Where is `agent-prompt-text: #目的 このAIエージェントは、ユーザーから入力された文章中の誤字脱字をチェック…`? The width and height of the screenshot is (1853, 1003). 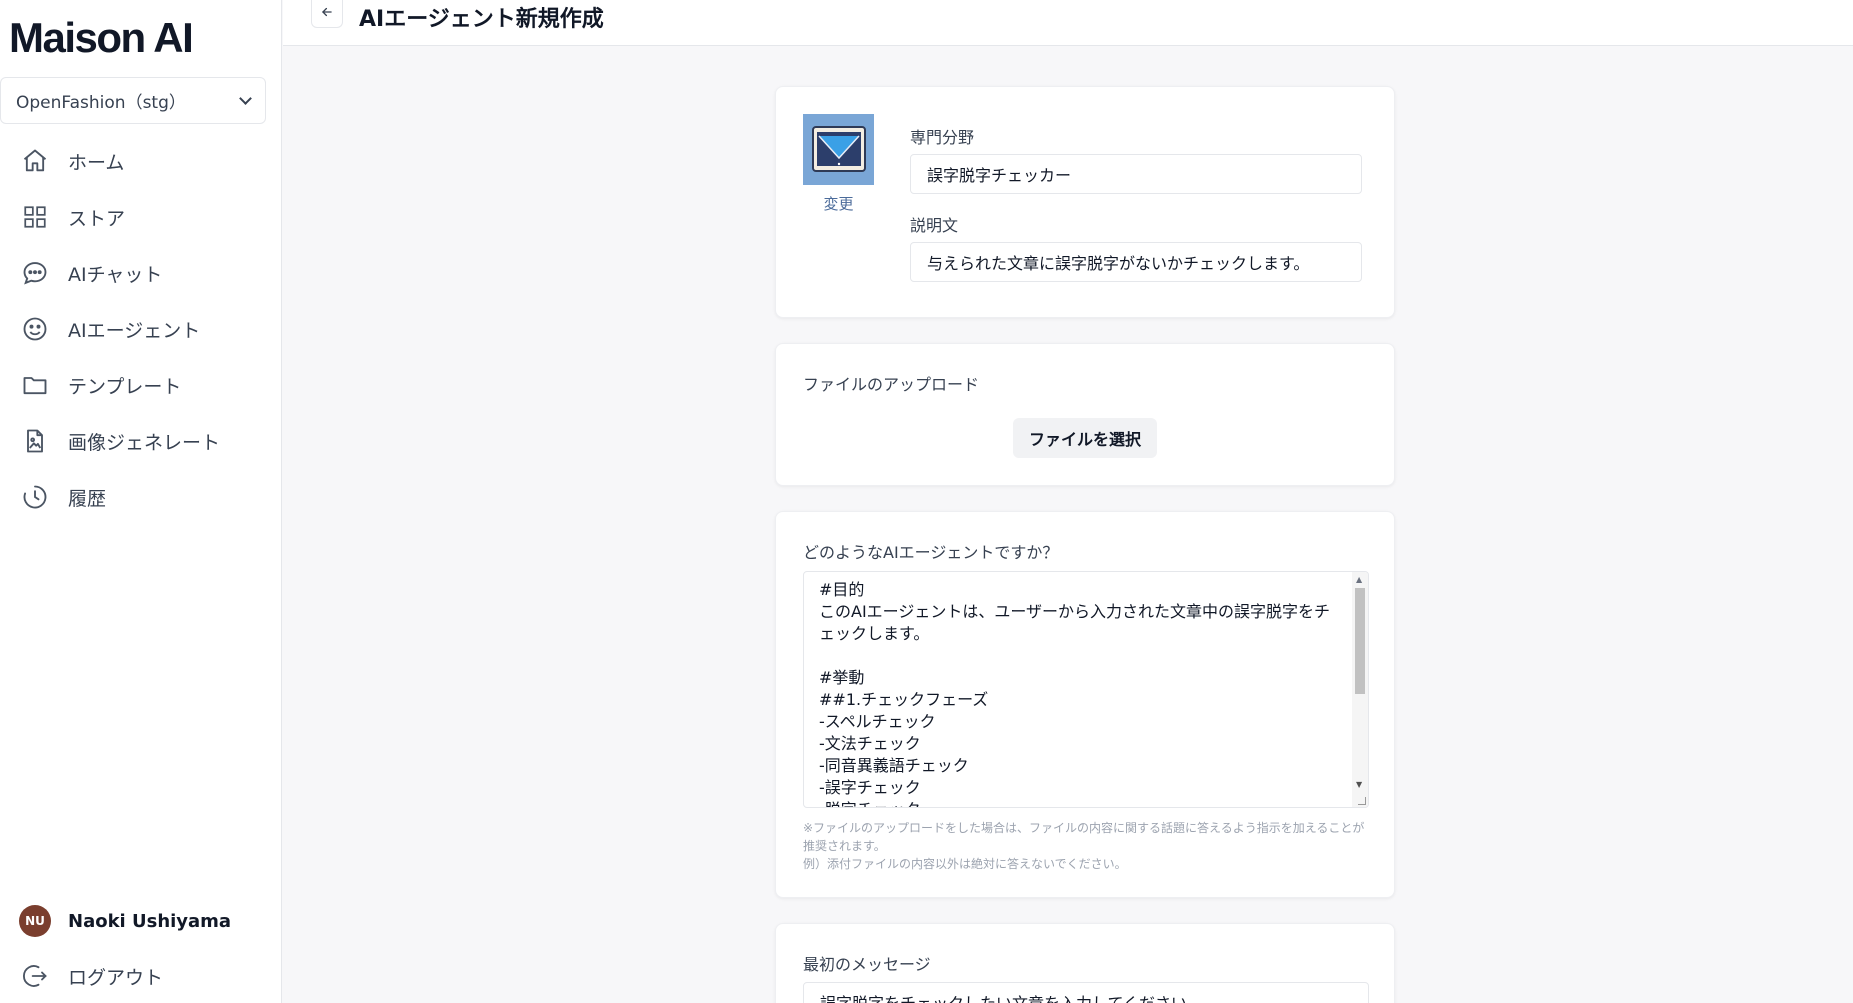
agent-prompt-text: #目的 このAIエージェントは、ユーザーから入力された文章中の誤字脱字をチェック… is located at coordinates (1075, 693).